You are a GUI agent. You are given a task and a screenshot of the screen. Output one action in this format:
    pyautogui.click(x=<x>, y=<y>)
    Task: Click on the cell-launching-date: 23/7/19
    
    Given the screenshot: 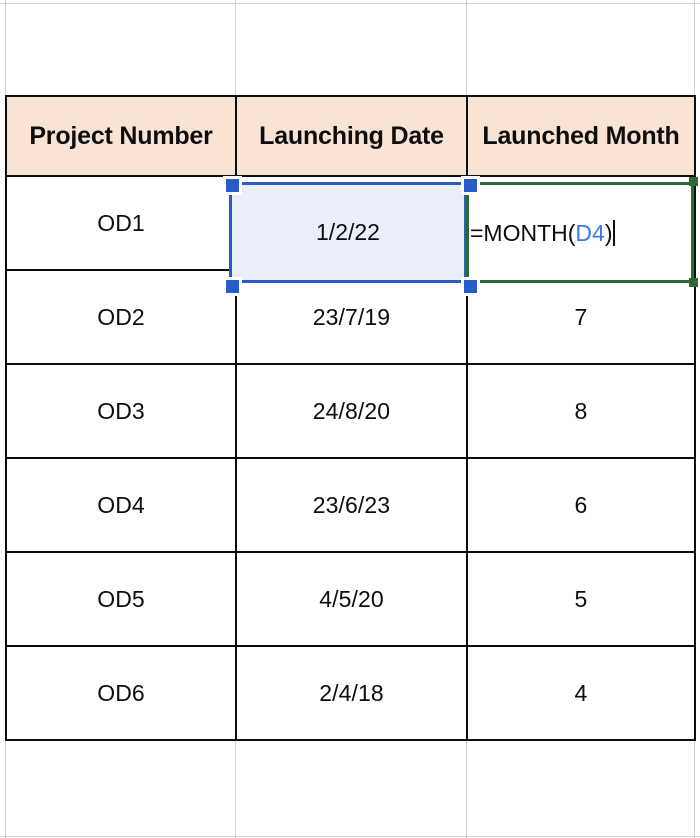 What is the action you would take?
    pyautogui.click(x=351, y=317)
    